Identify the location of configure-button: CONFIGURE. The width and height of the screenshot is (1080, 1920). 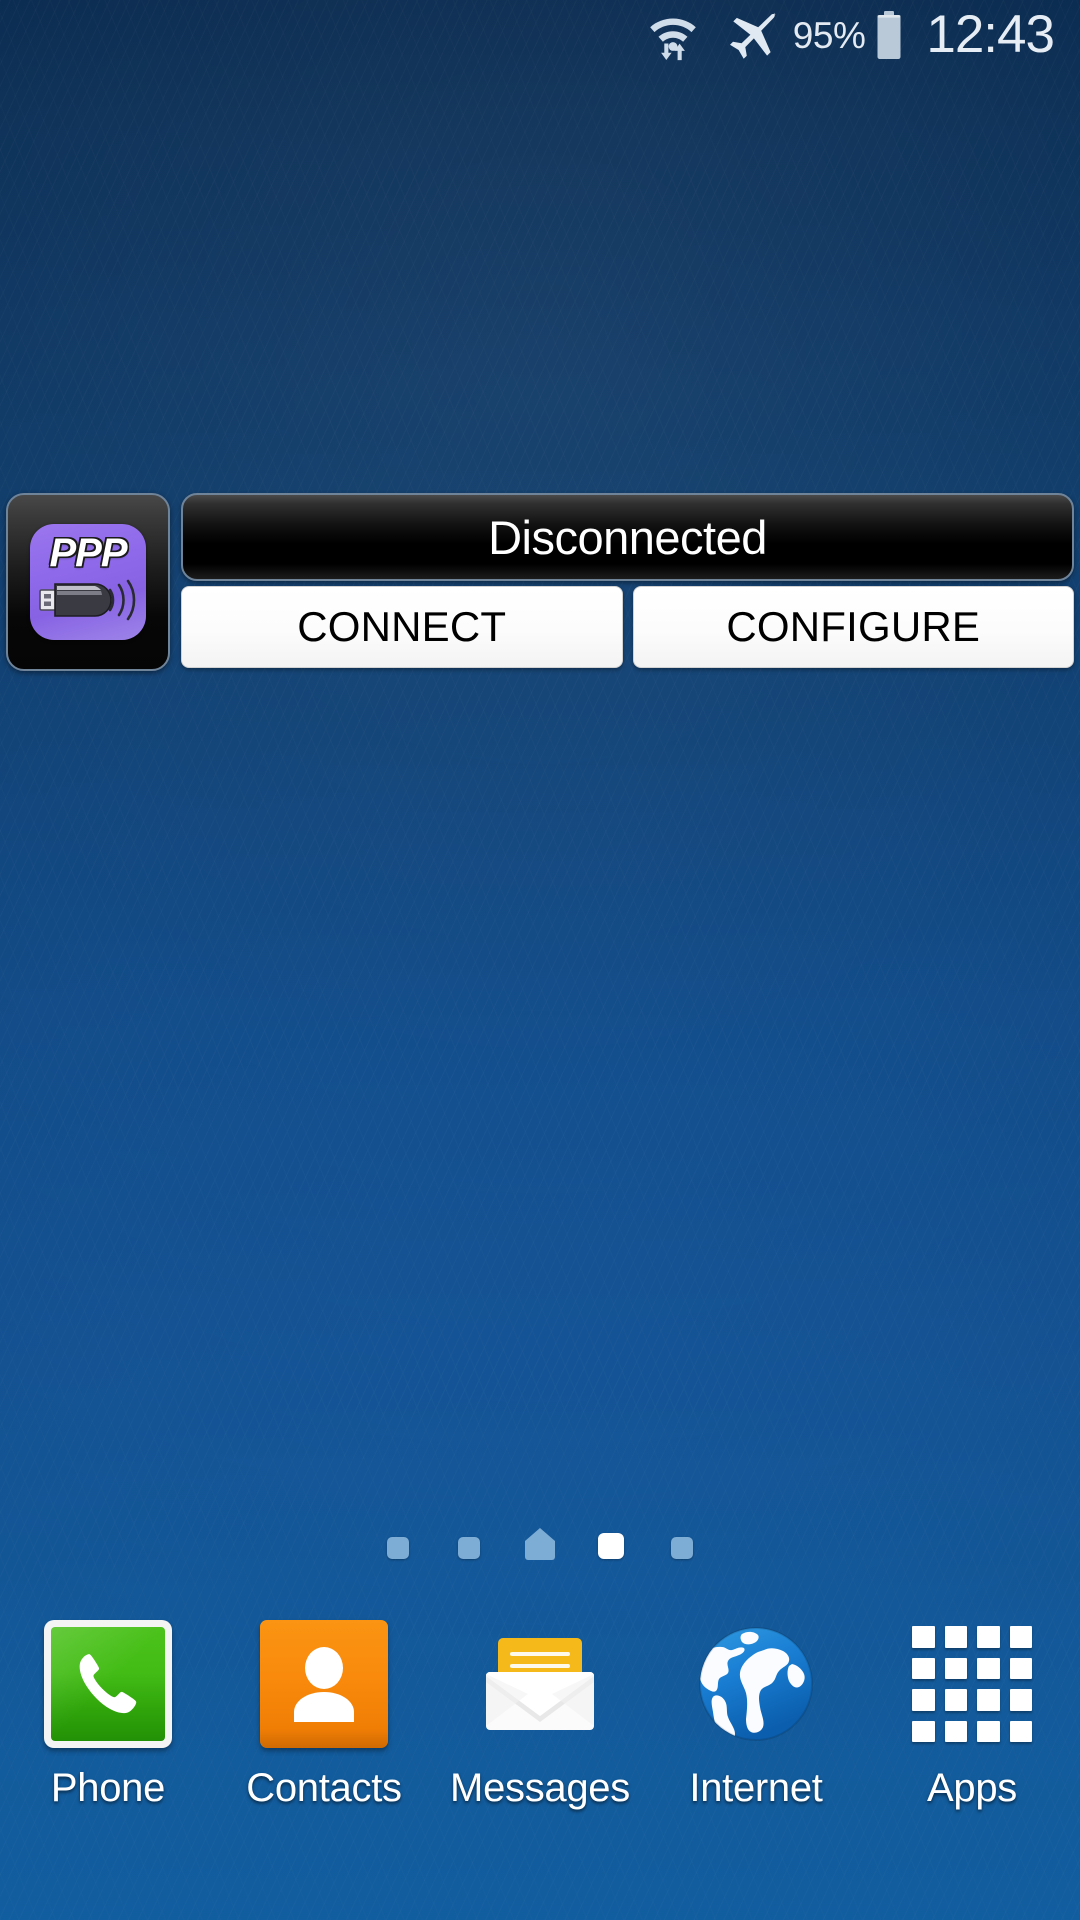
(853, 627).